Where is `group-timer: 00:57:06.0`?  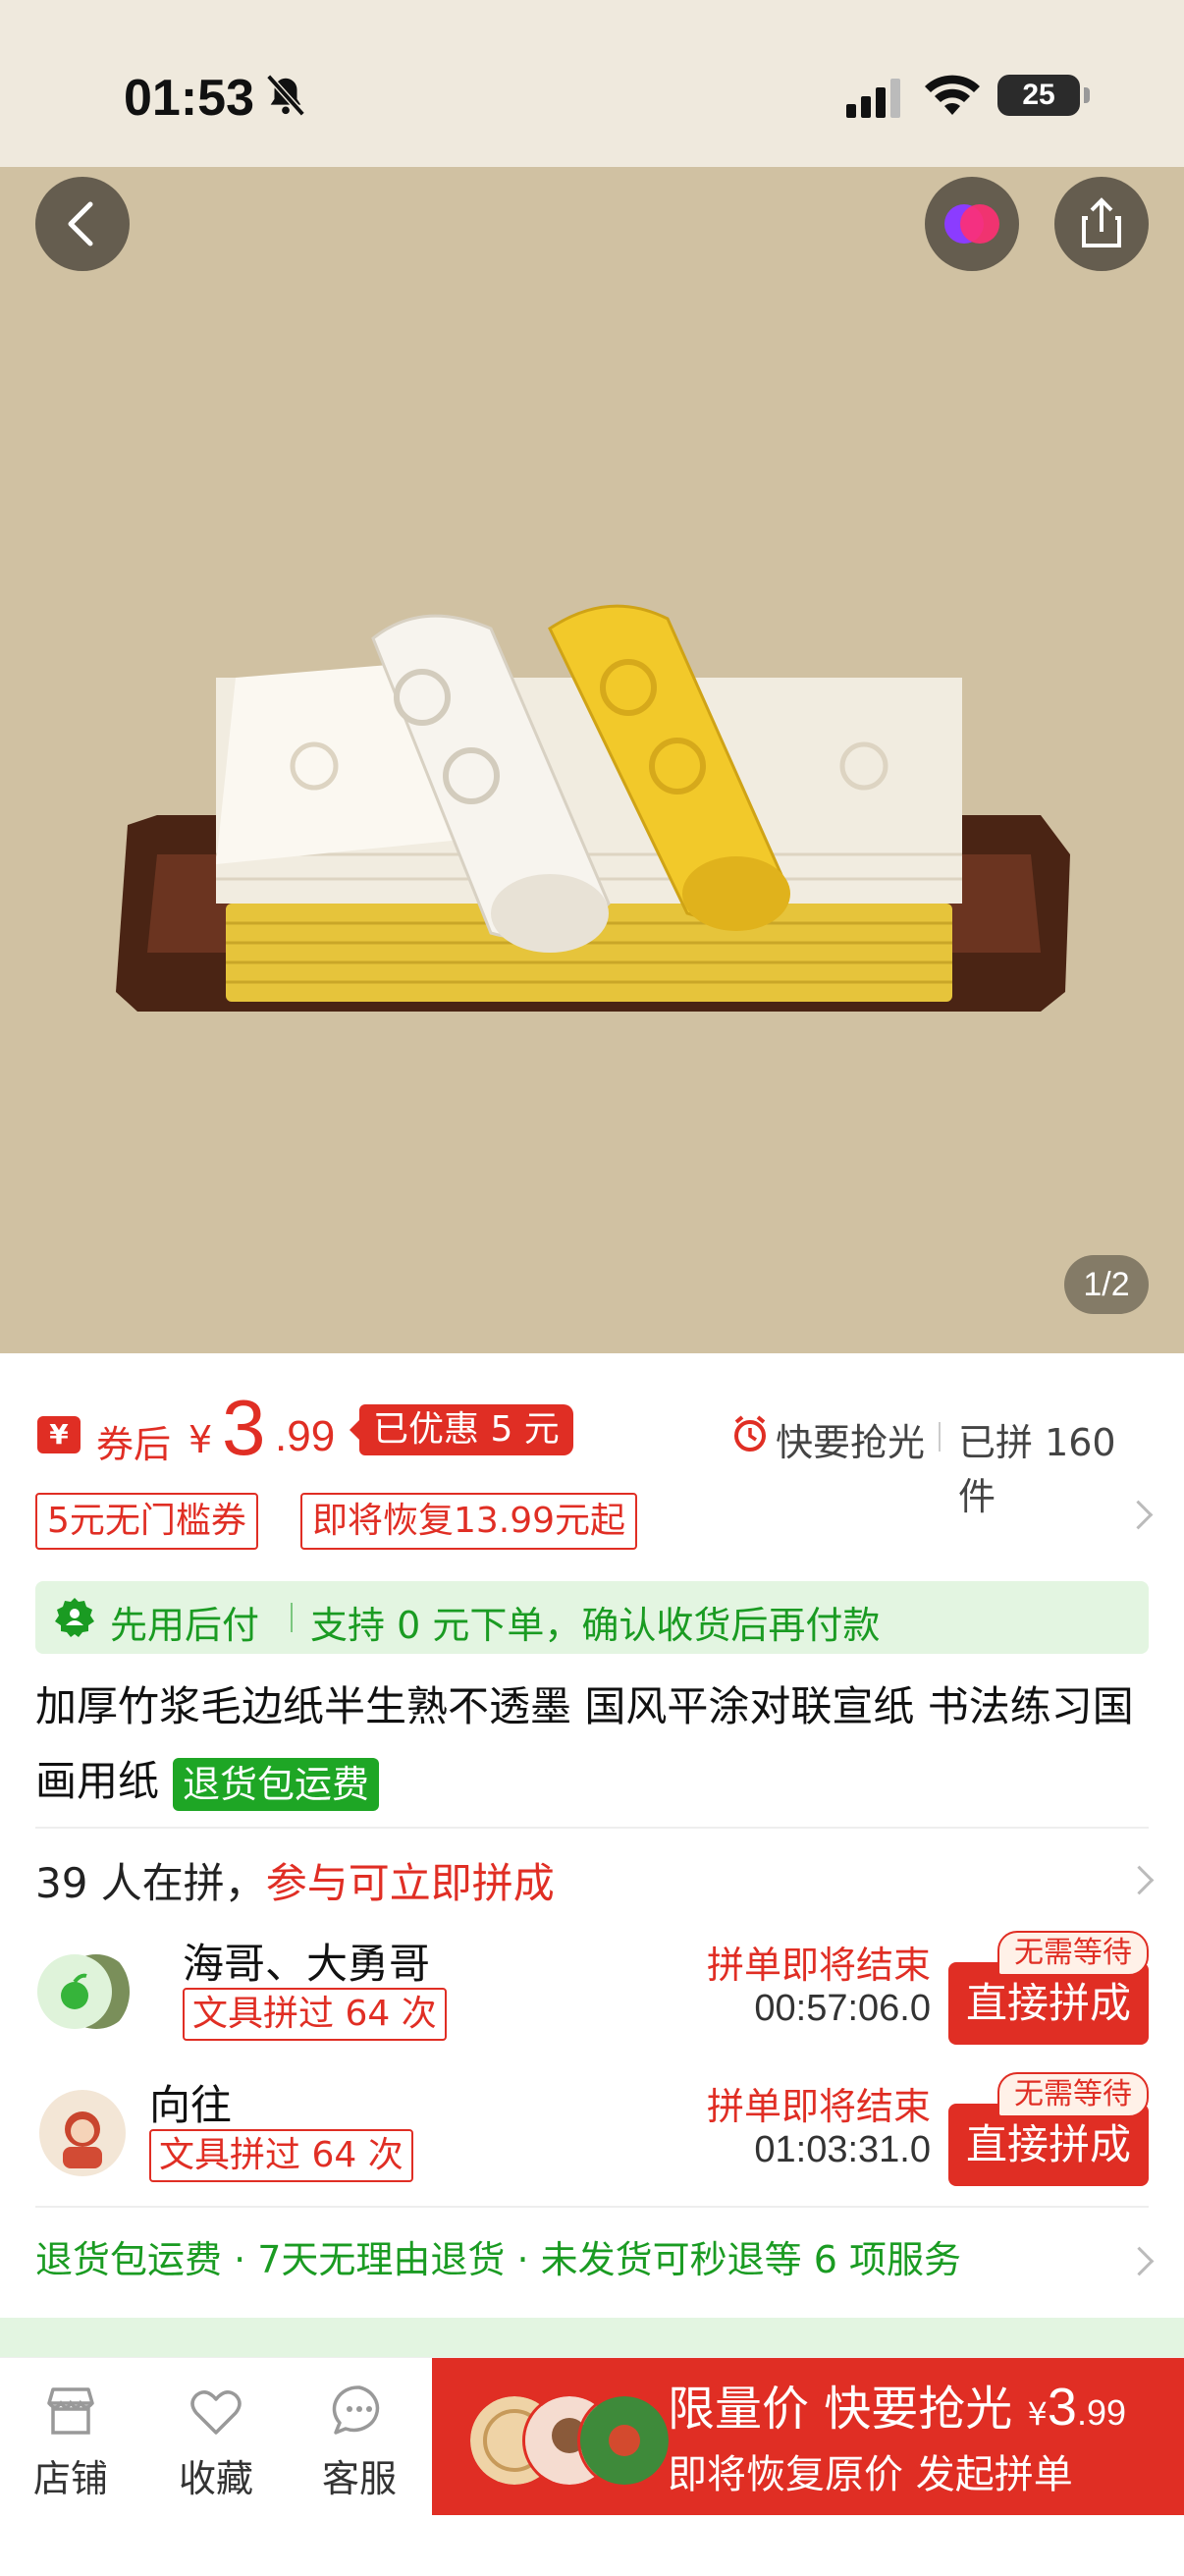 group-timer: 00:57:06.0 is located at coordinates (842, 2008).